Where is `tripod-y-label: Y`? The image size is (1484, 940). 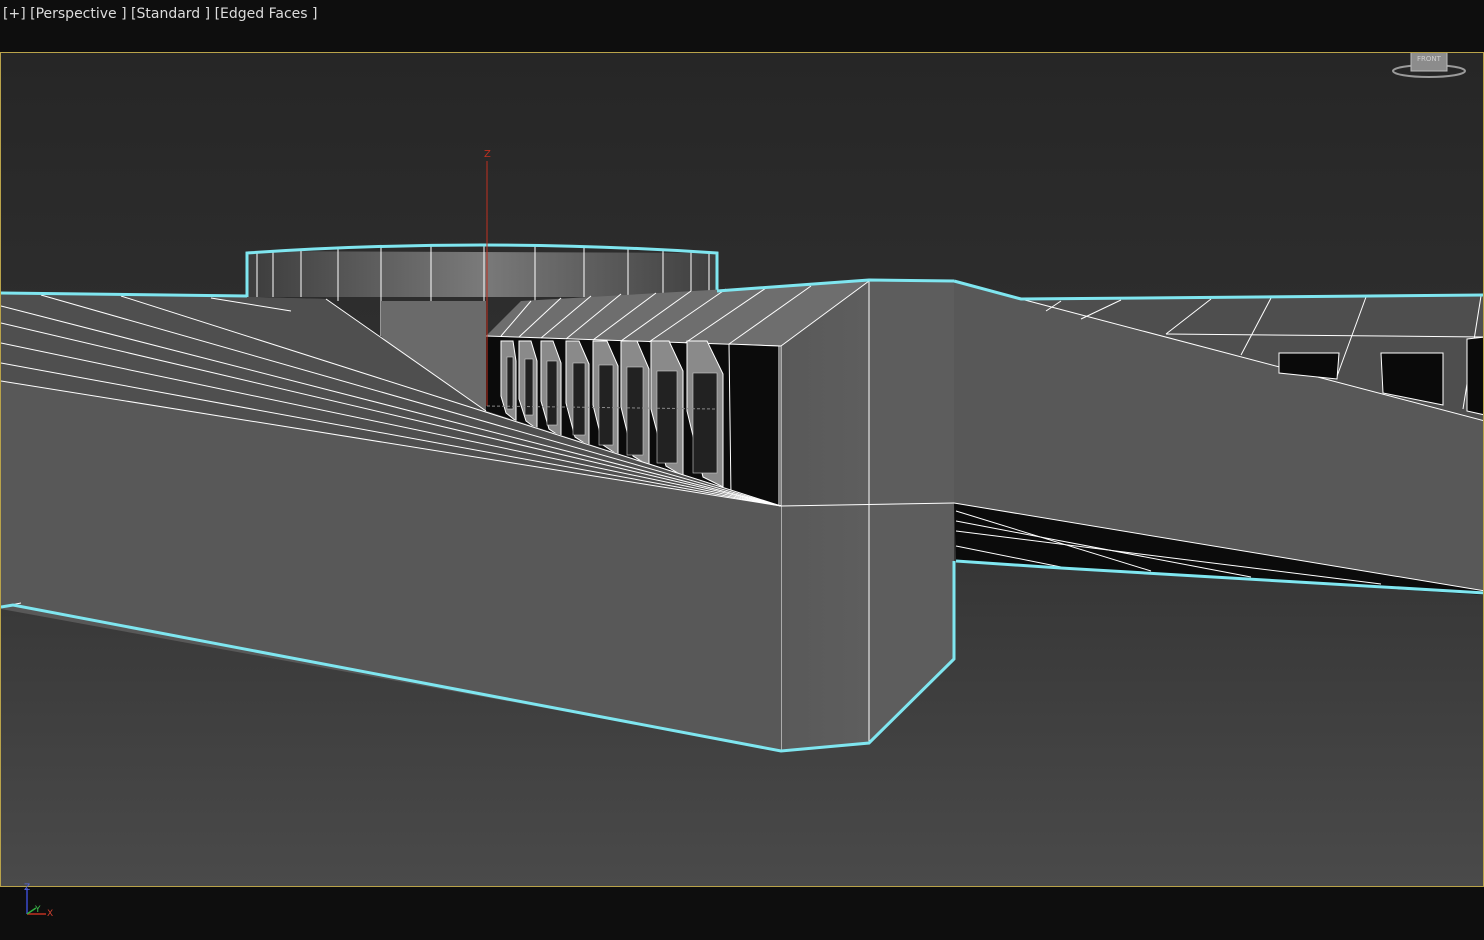
tripod-y-label: Y is located at coordinates (37, 910).